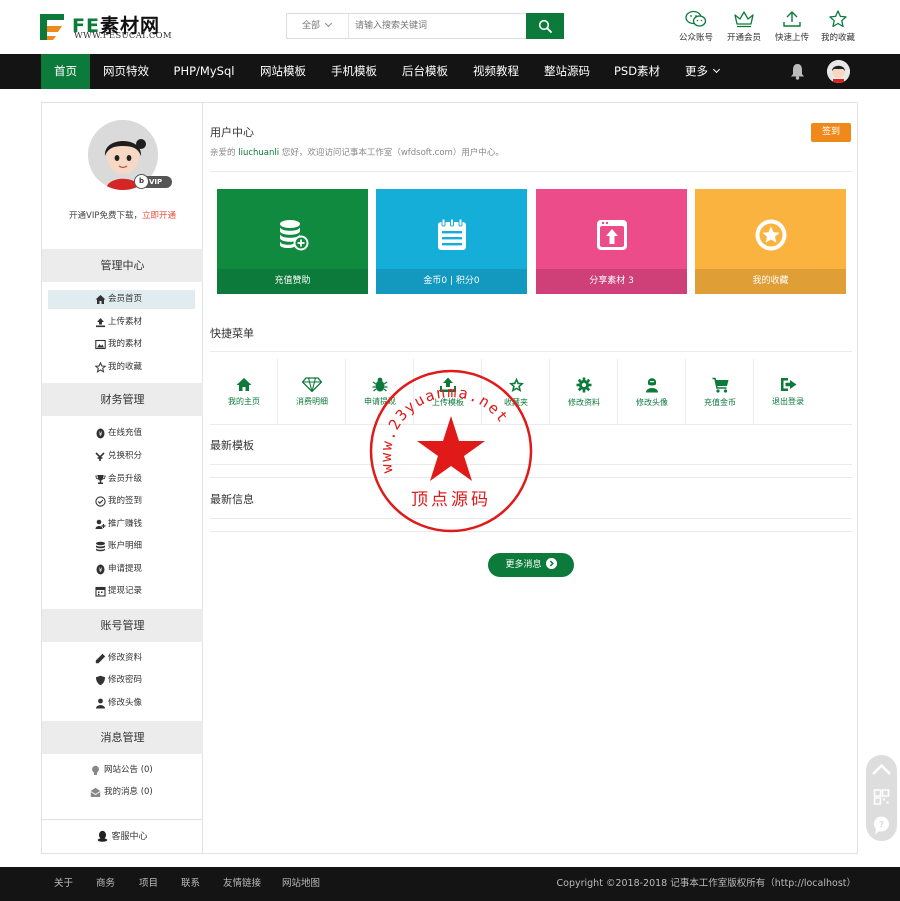 The height and width of the screenshot is (901, 900). Describe the element at coordinates (788, 384) in the screenshot. I see `logout-icon` at that location.